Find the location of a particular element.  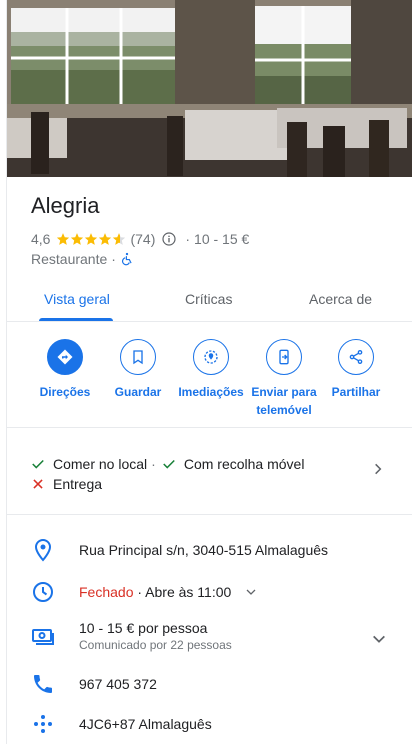

directions-icon is located at coordinates (65, 357).